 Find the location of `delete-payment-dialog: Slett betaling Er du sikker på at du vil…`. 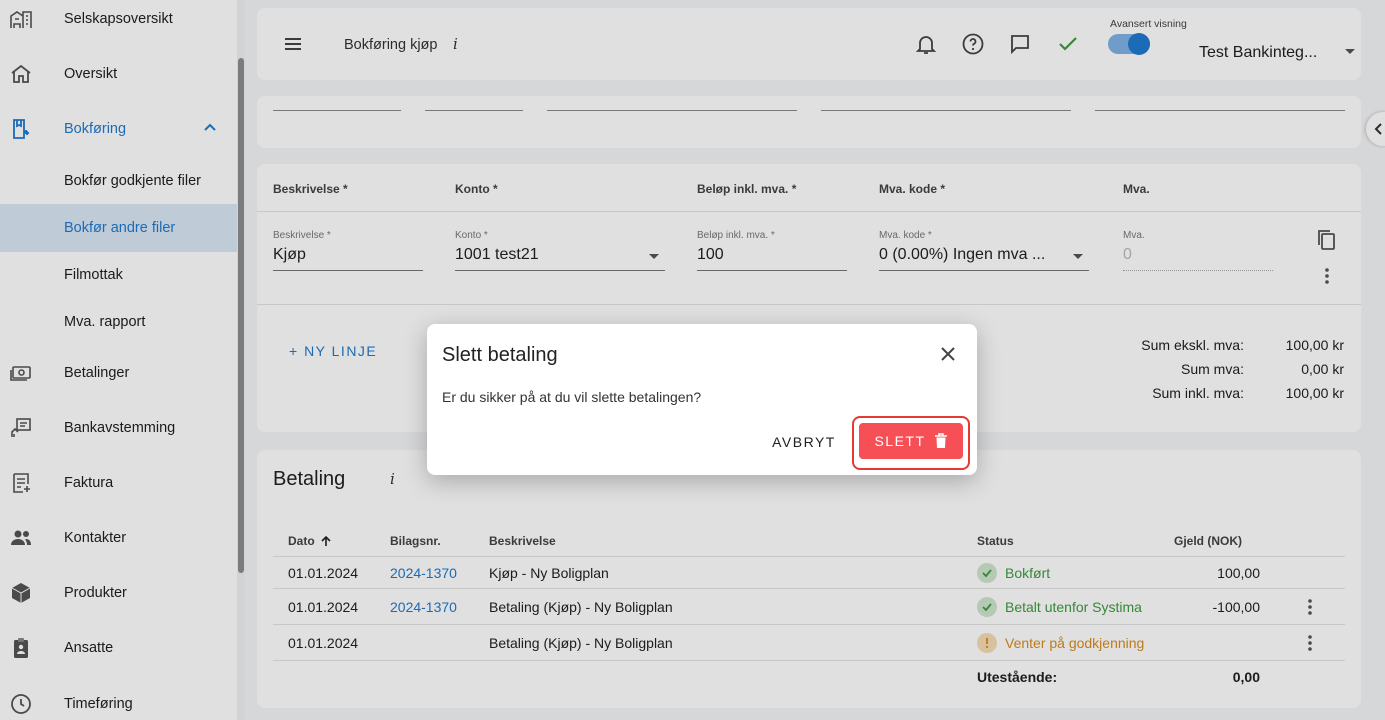

delete-payment-dialog: Slett betaling Er du sikker på at du vil… is located at coordinates (702, 399).